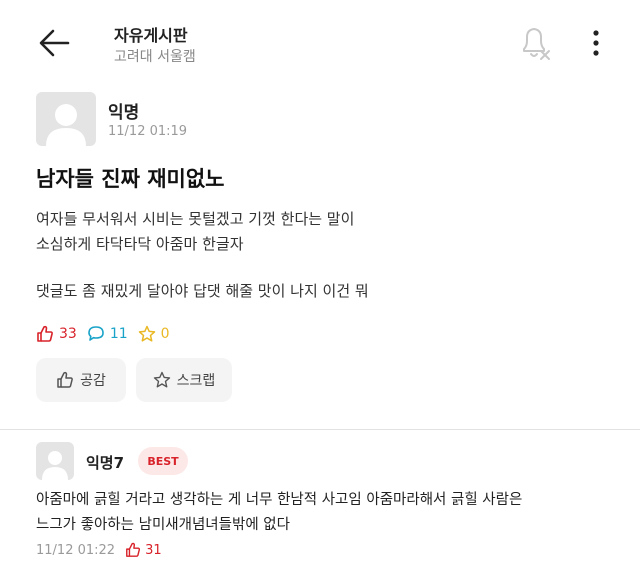 The height and width of the screenshot is (569, 640). I want to click on comment-meta: 11/12 01:22 31, so click(99, 550).